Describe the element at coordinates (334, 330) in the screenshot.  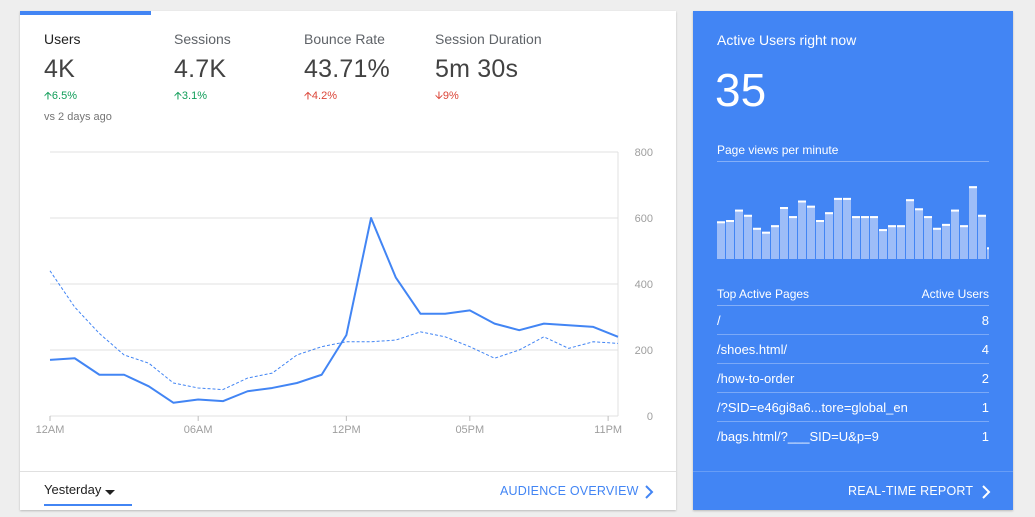
I see `comparison-series-line` at that location.